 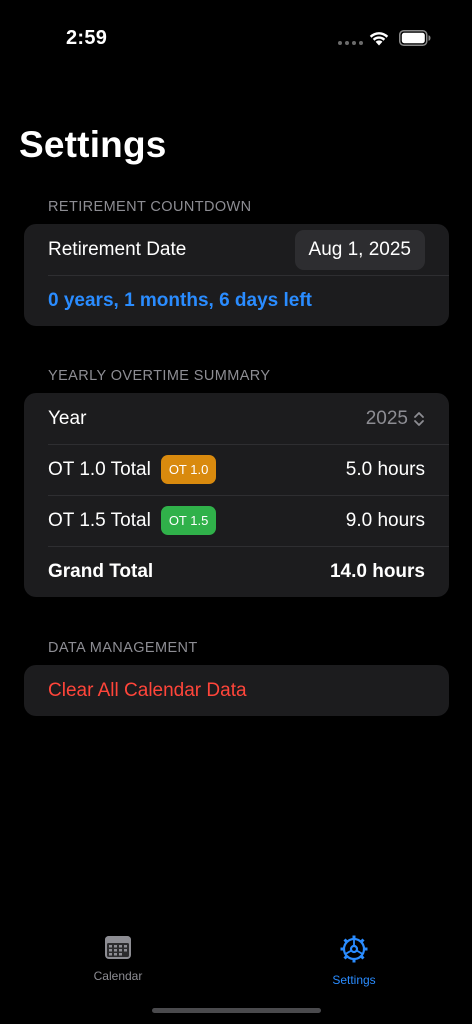 What do you see at coordinates (359, 249) in the screenshot?
I see `retirement-date-picker: Aug 1, 2025` at bounding box center [359, 249].